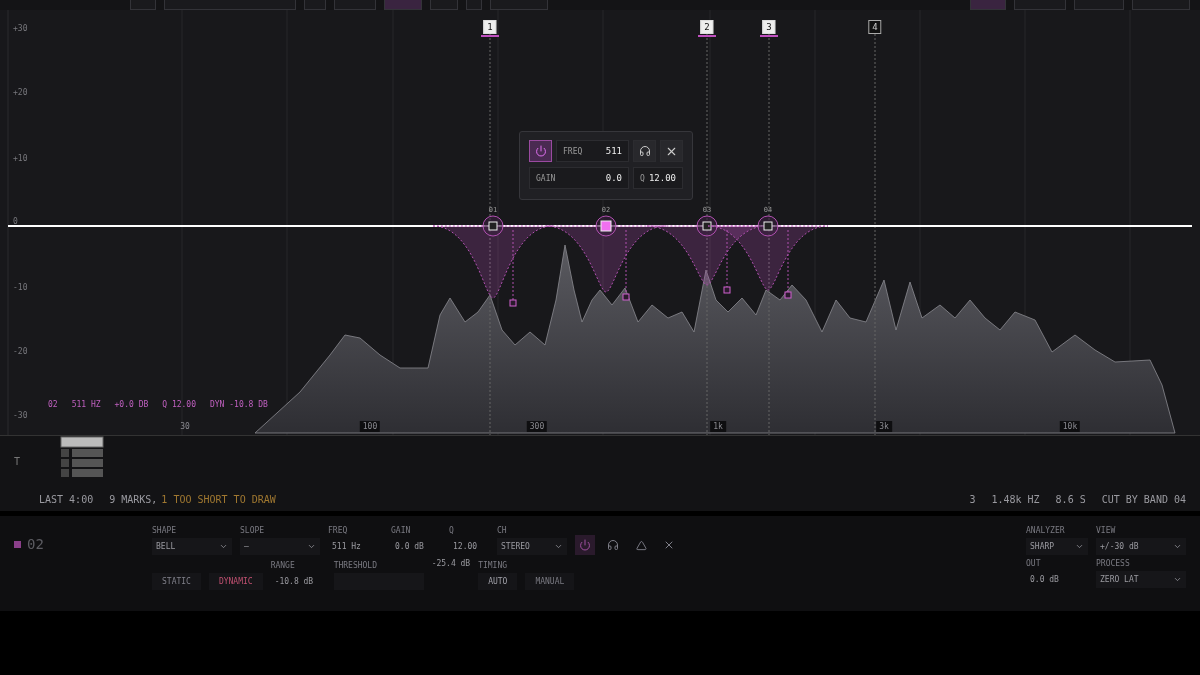 The image size is (1200, 675). What do you see at coordinates (769, 27) in the screenshot?
I see `band-marker: 3` at bounding box center [769, 27].